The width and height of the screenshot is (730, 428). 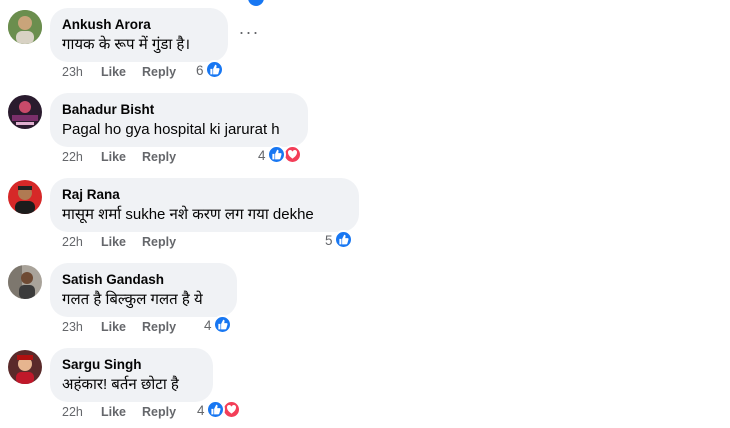 I want to click on more-options-icon: ···, so click(x=249, y=35).